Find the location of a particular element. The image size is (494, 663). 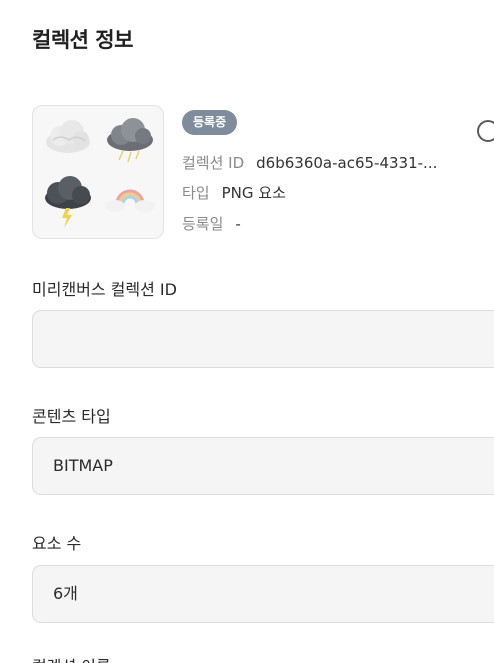

loading-spinner-icon is located at coordinates (485, 131).